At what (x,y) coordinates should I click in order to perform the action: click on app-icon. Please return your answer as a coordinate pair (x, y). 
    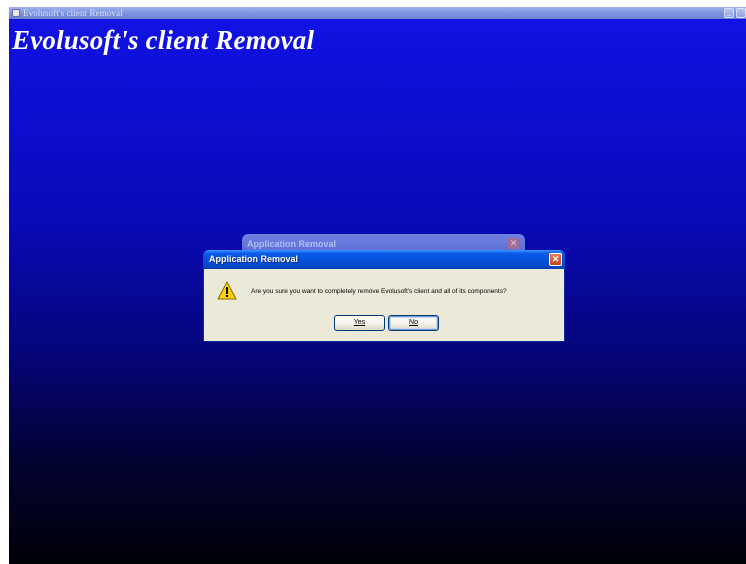
    Looking at the image, I should click on (16, 13).